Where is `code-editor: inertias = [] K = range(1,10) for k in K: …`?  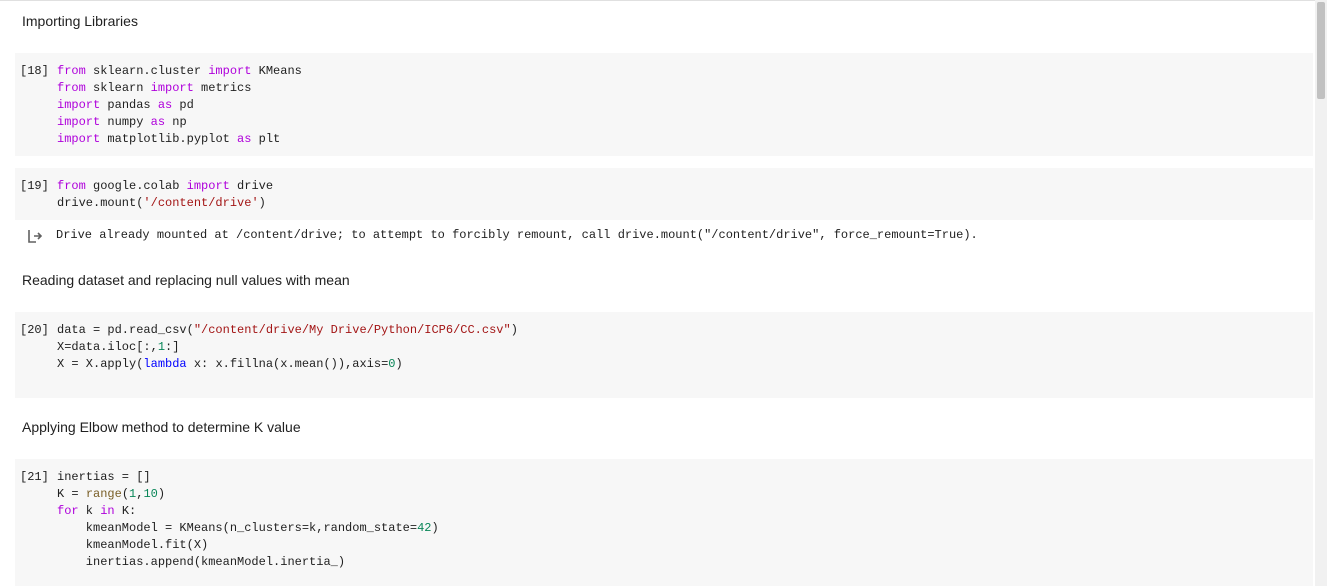
code-editor: inertias = [] K = range(1,10) for k in K: … is located at coordinates (248, 520).